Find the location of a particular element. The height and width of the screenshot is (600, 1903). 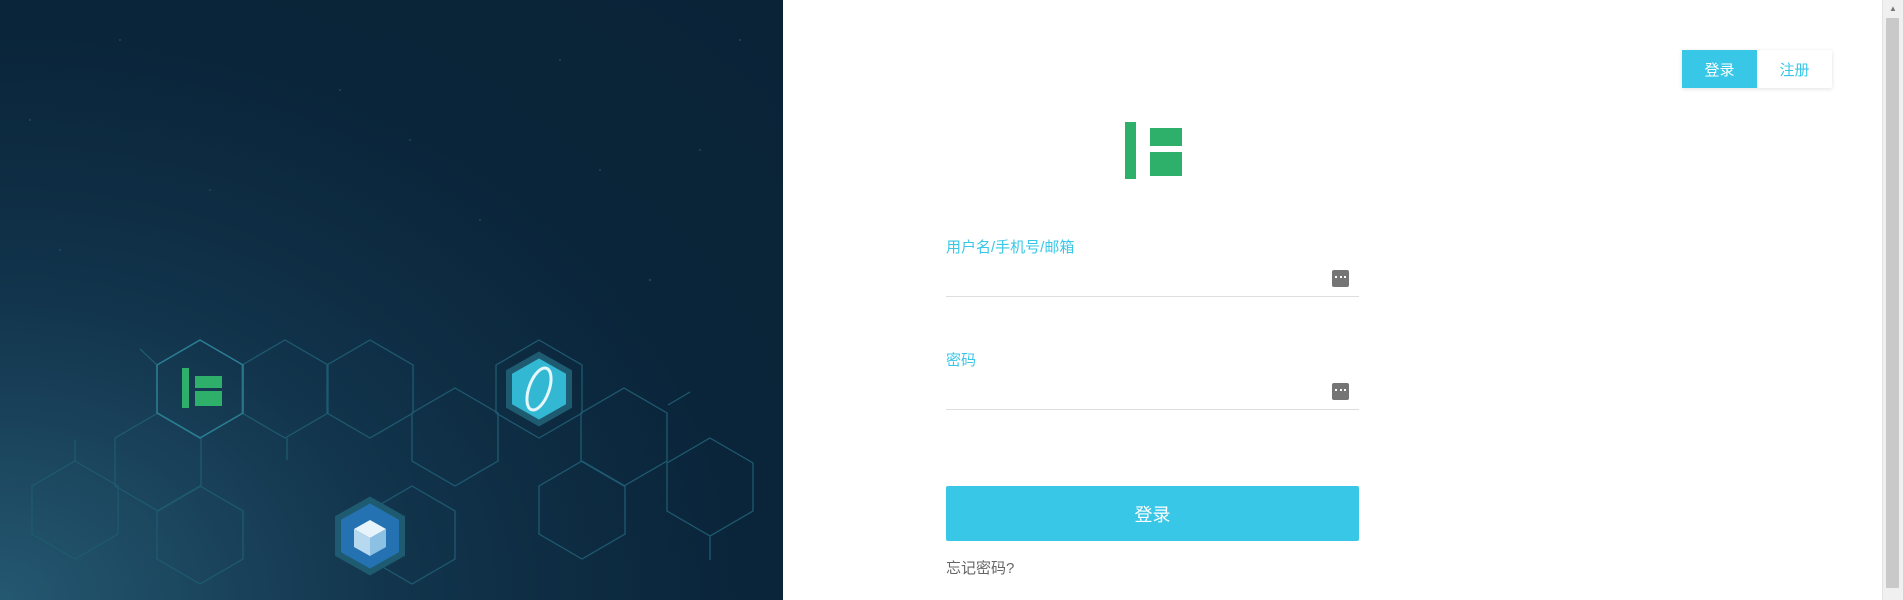

password-label: 密码 is located at coordinates (961, 360).